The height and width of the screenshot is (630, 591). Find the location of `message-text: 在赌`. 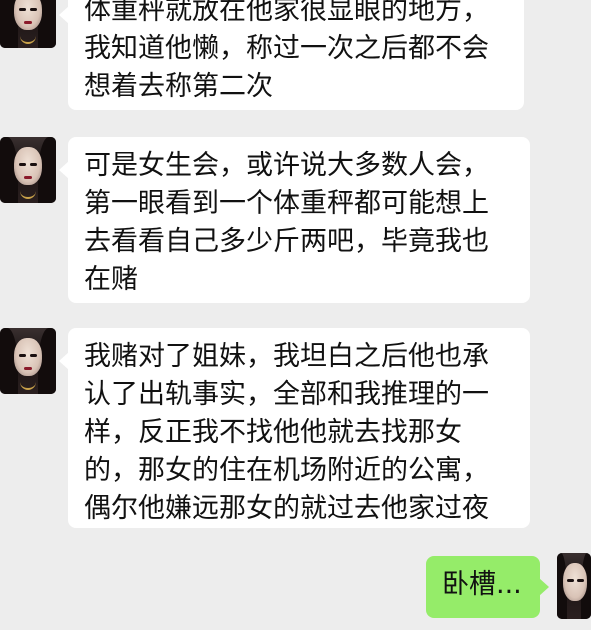

message-text: 在赌 is located at coordinates (111, 279).